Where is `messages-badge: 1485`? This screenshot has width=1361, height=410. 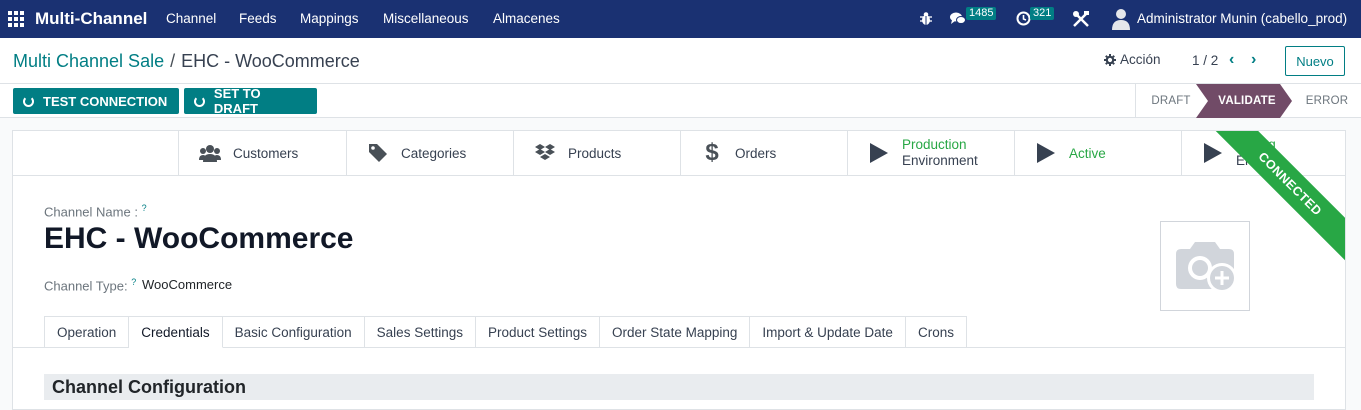
messages-badge: 1485 is located at coordinates (981, 13).